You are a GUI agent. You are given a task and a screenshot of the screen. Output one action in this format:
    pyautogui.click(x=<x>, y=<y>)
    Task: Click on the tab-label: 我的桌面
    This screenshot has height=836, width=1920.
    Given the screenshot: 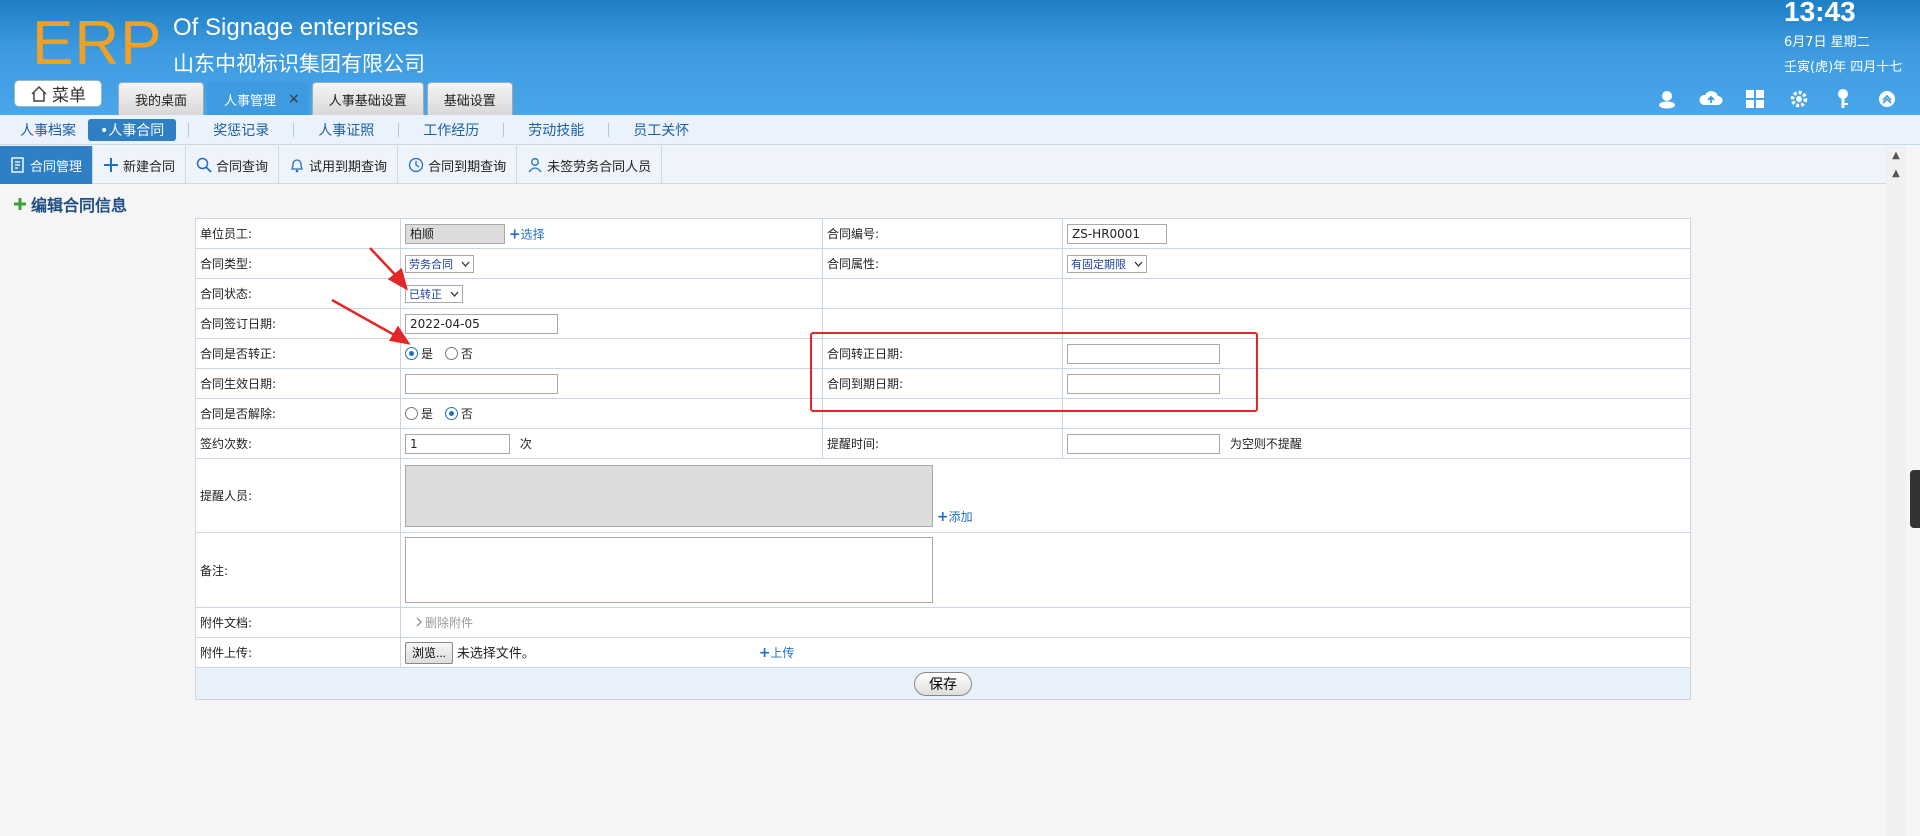 What is the action you would take?
    pyautogui.click(x=161, y=101)
    